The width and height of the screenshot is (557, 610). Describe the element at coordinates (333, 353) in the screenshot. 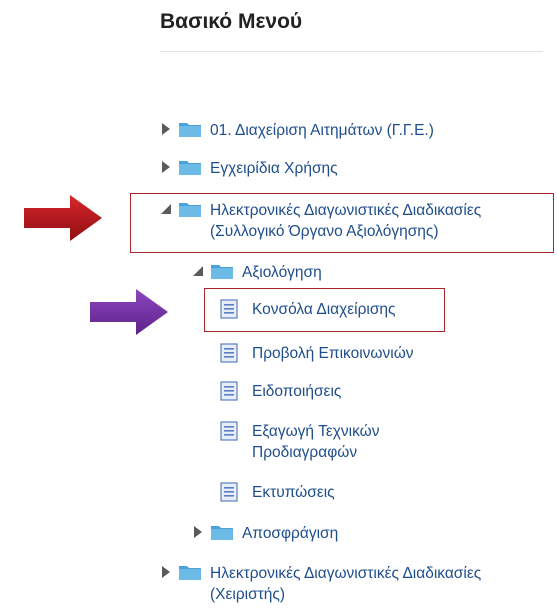

I see `tree-item-label: Προβολή Επικοινωνιών` at that location.